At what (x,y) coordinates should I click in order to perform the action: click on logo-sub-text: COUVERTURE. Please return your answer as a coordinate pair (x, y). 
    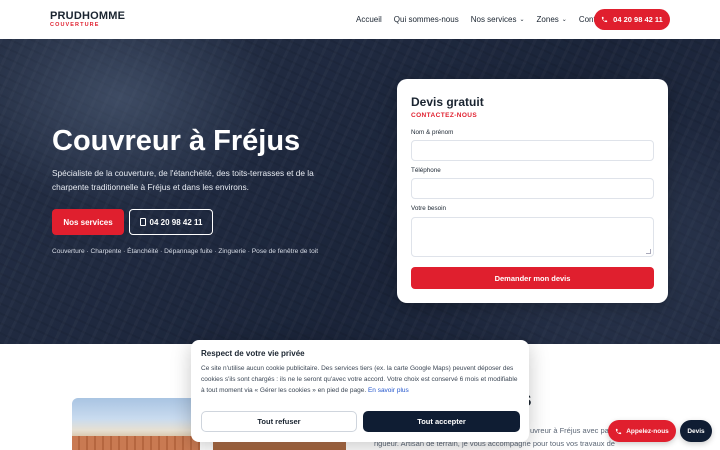
    Looking at the image, I should click on (75, 25).